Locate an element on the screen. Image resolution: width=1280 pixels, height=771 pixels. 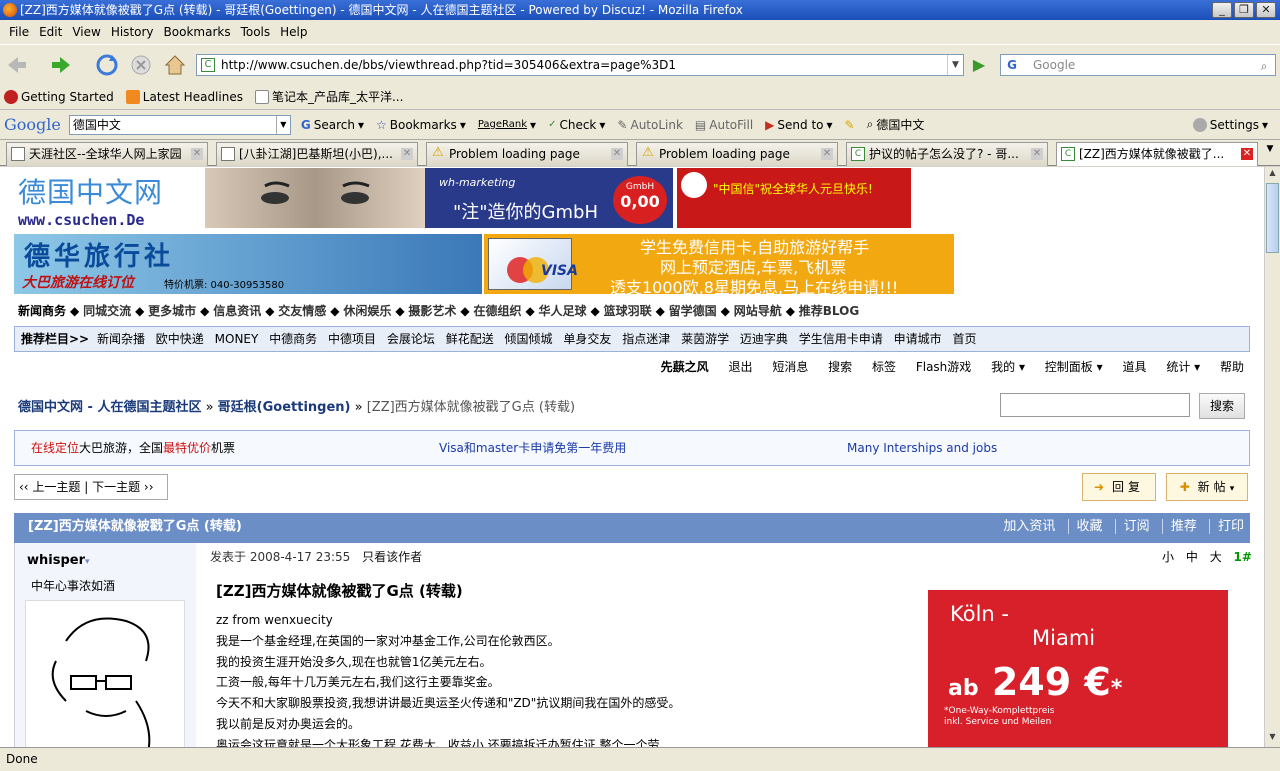
menu-help: Help is located at coordinates (293, 32).